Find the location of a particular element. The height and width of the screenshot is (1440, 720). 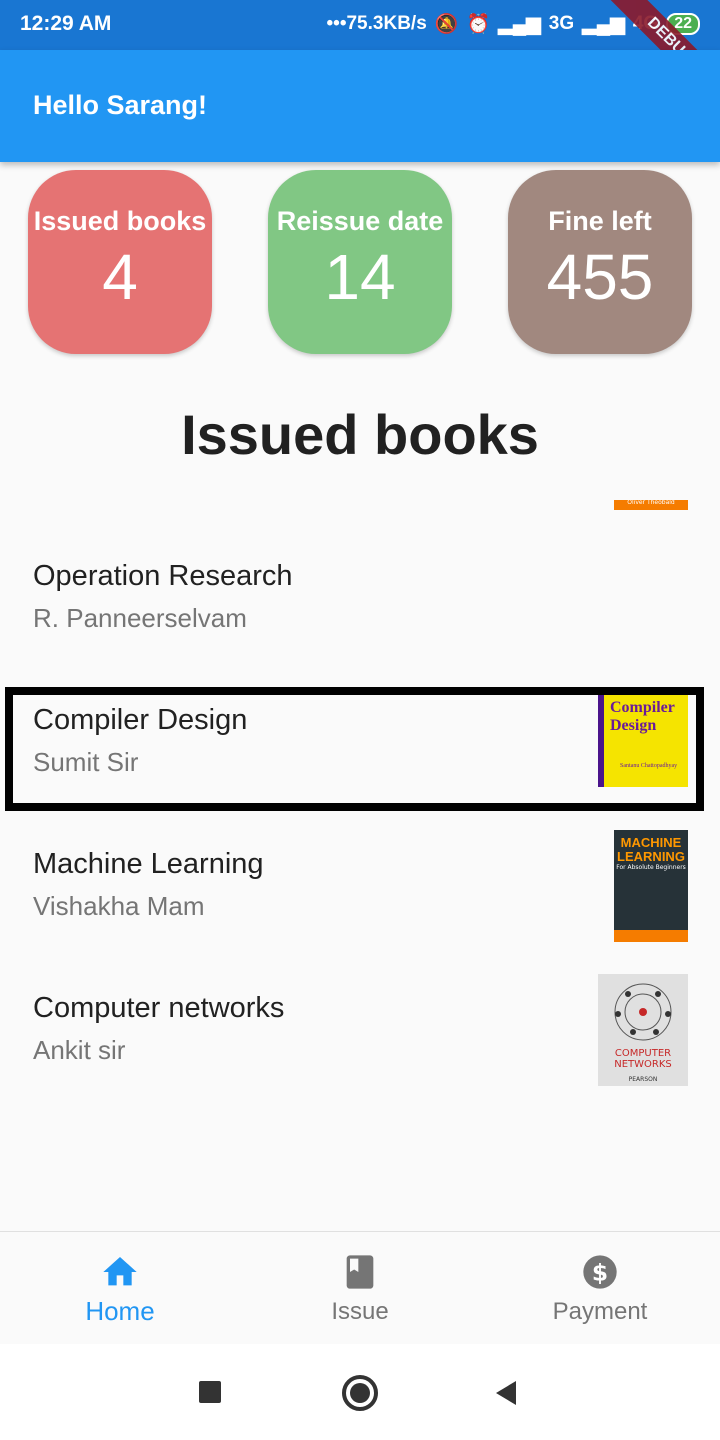

stat-card-fine: Fine left 455 is located at coordinates (600, 262).